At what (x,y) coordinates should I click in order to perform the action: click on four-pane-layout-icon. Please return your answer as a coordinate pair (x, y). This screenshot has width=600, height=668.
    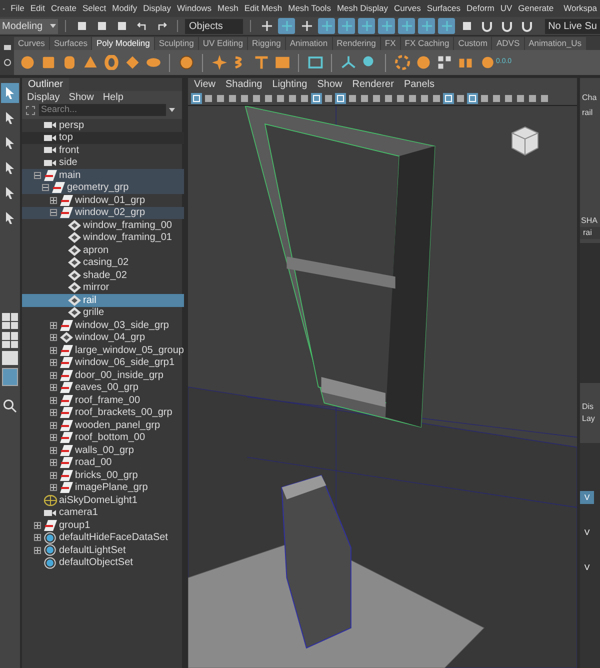
    Looking at the image, I should click on (10, 340).